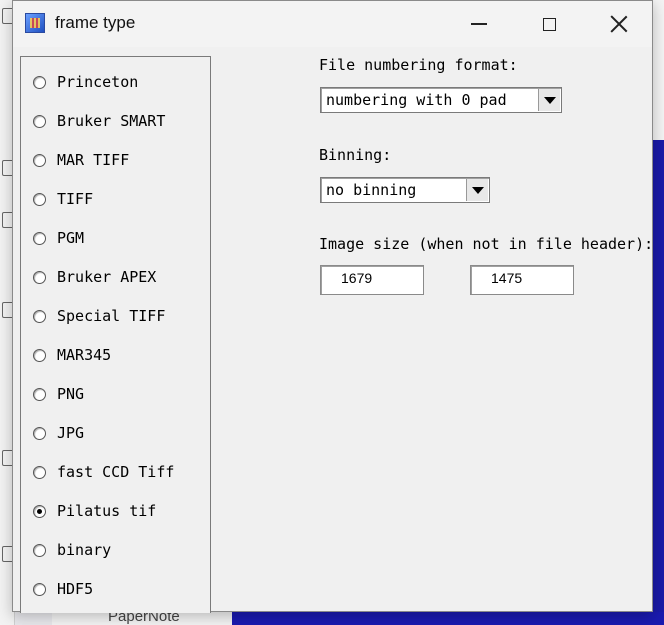  What do you see at coordinates (355, 155) in the screenshot?
I see `binning-label: Binning:` at bounding box center [355, 155].